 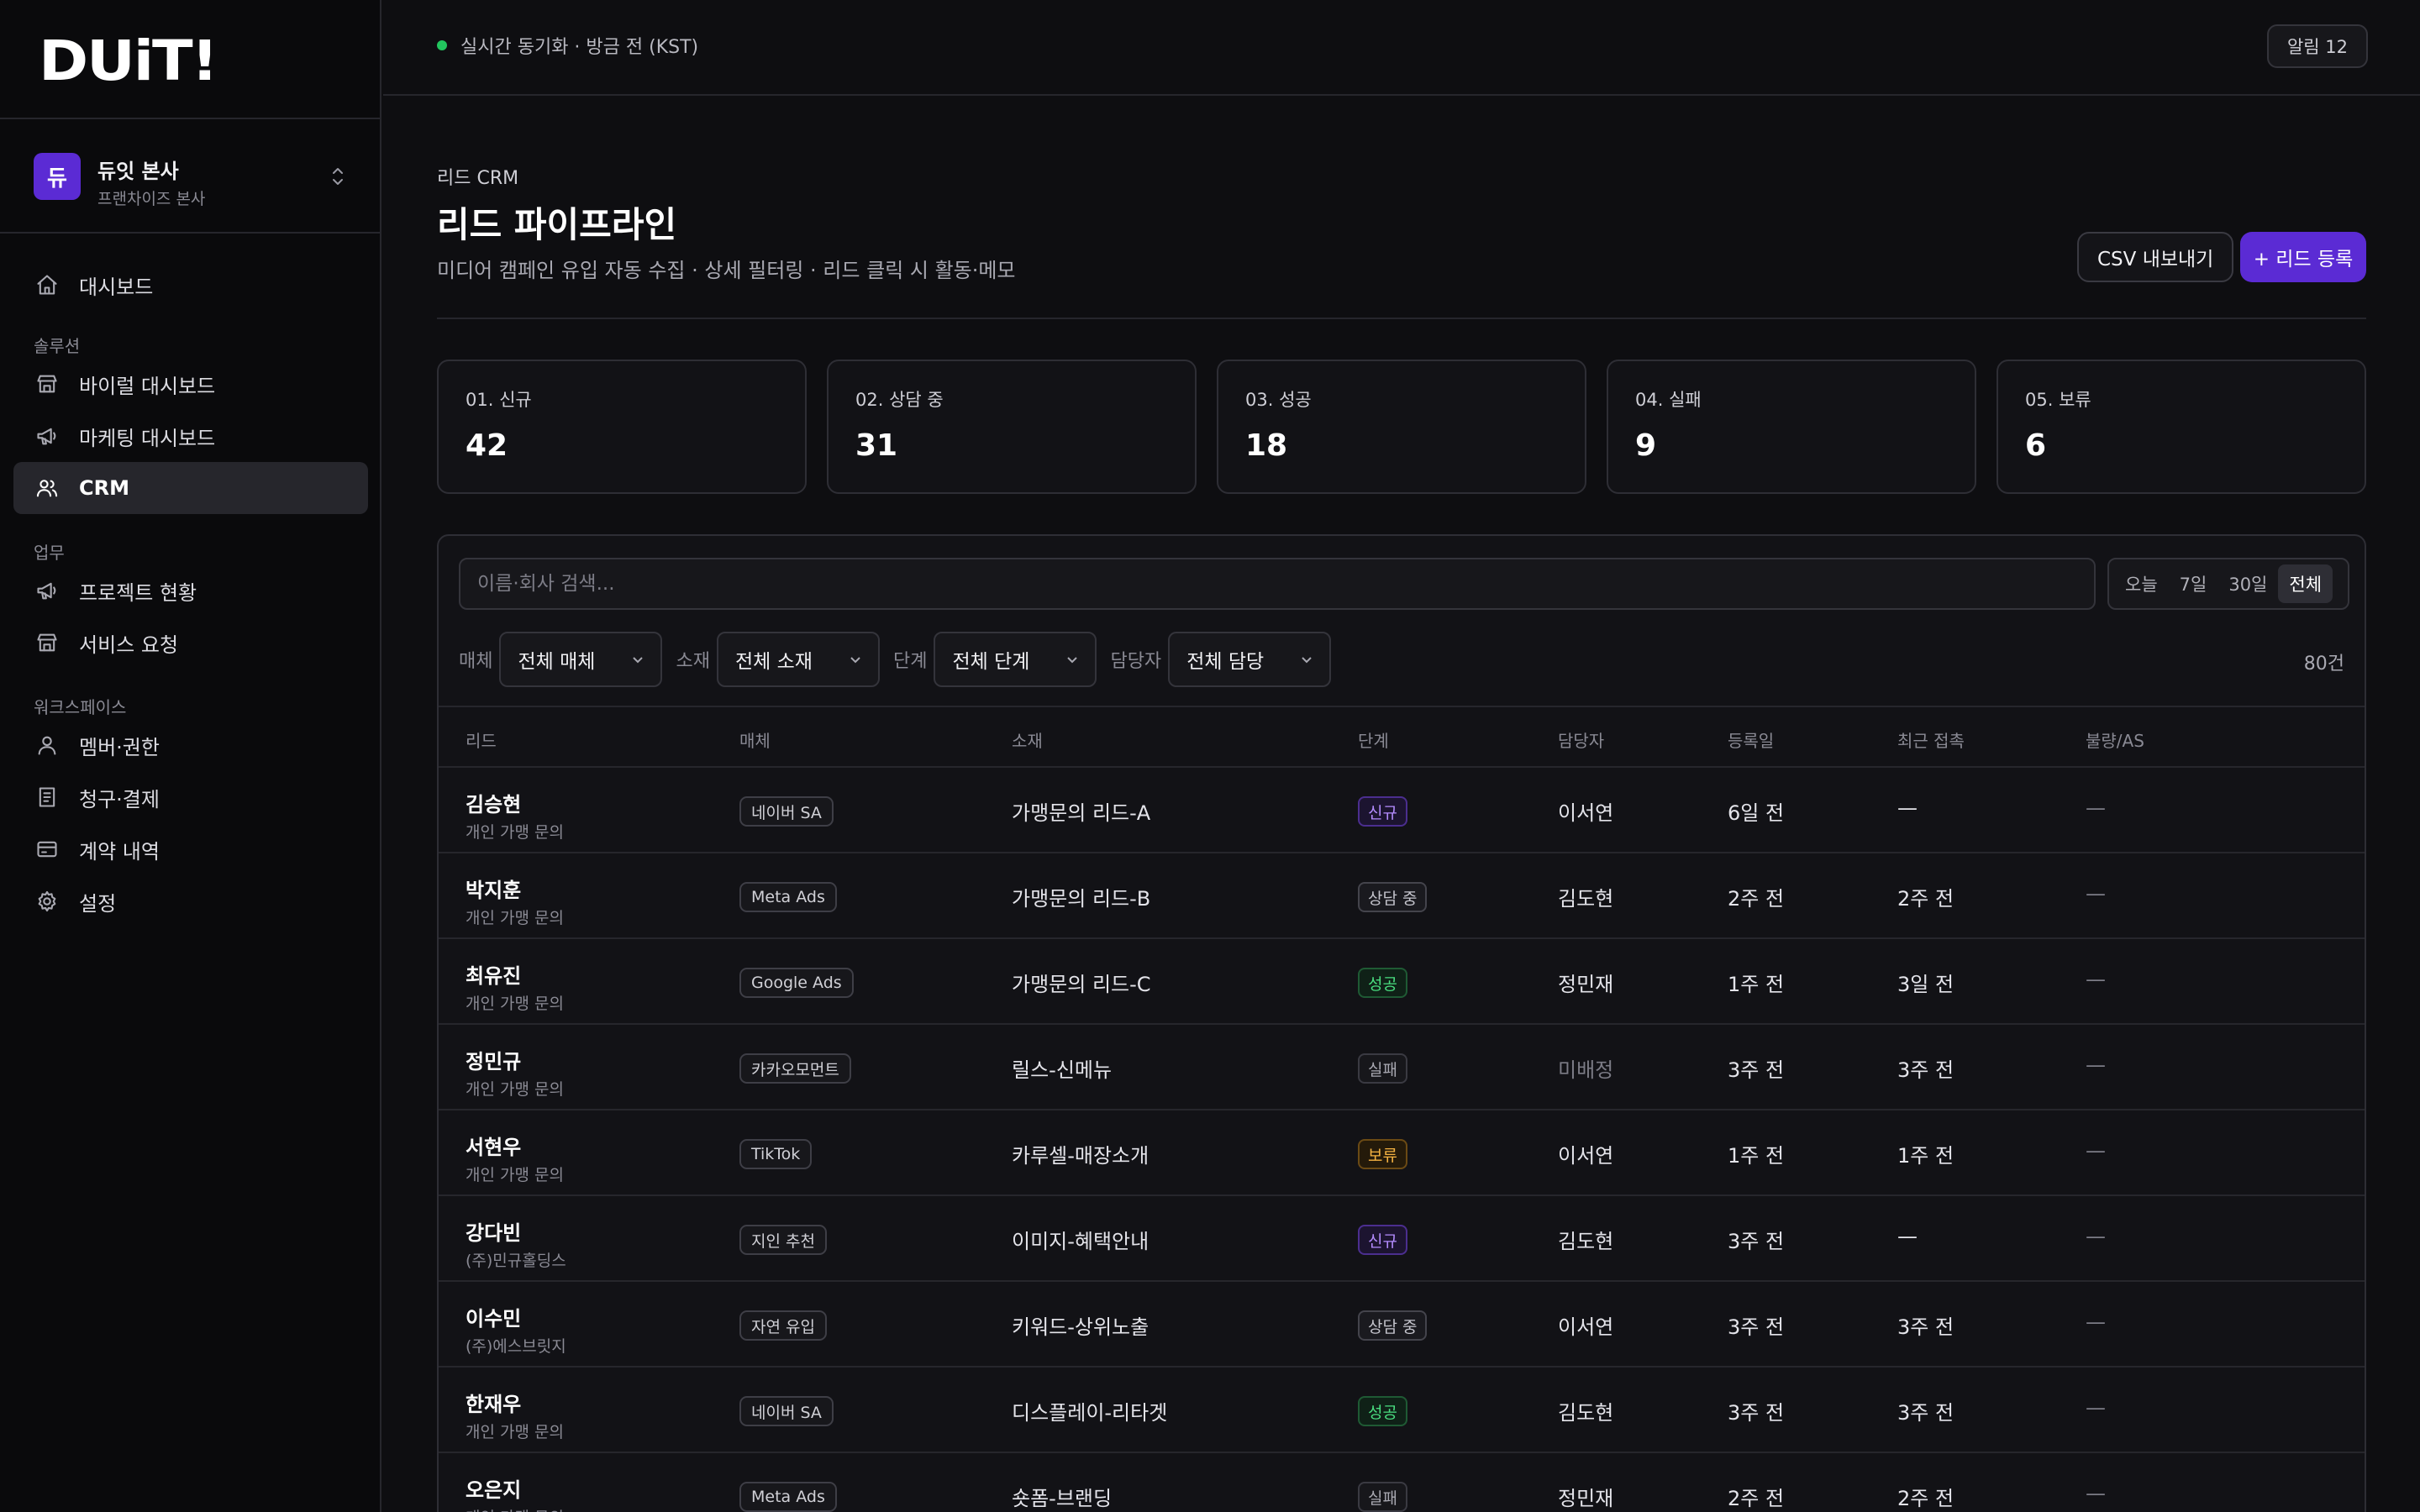 What do you see at coordinates (47, 642) in the screenshot?
I see `store-icon` at bounding box center [47, 642].